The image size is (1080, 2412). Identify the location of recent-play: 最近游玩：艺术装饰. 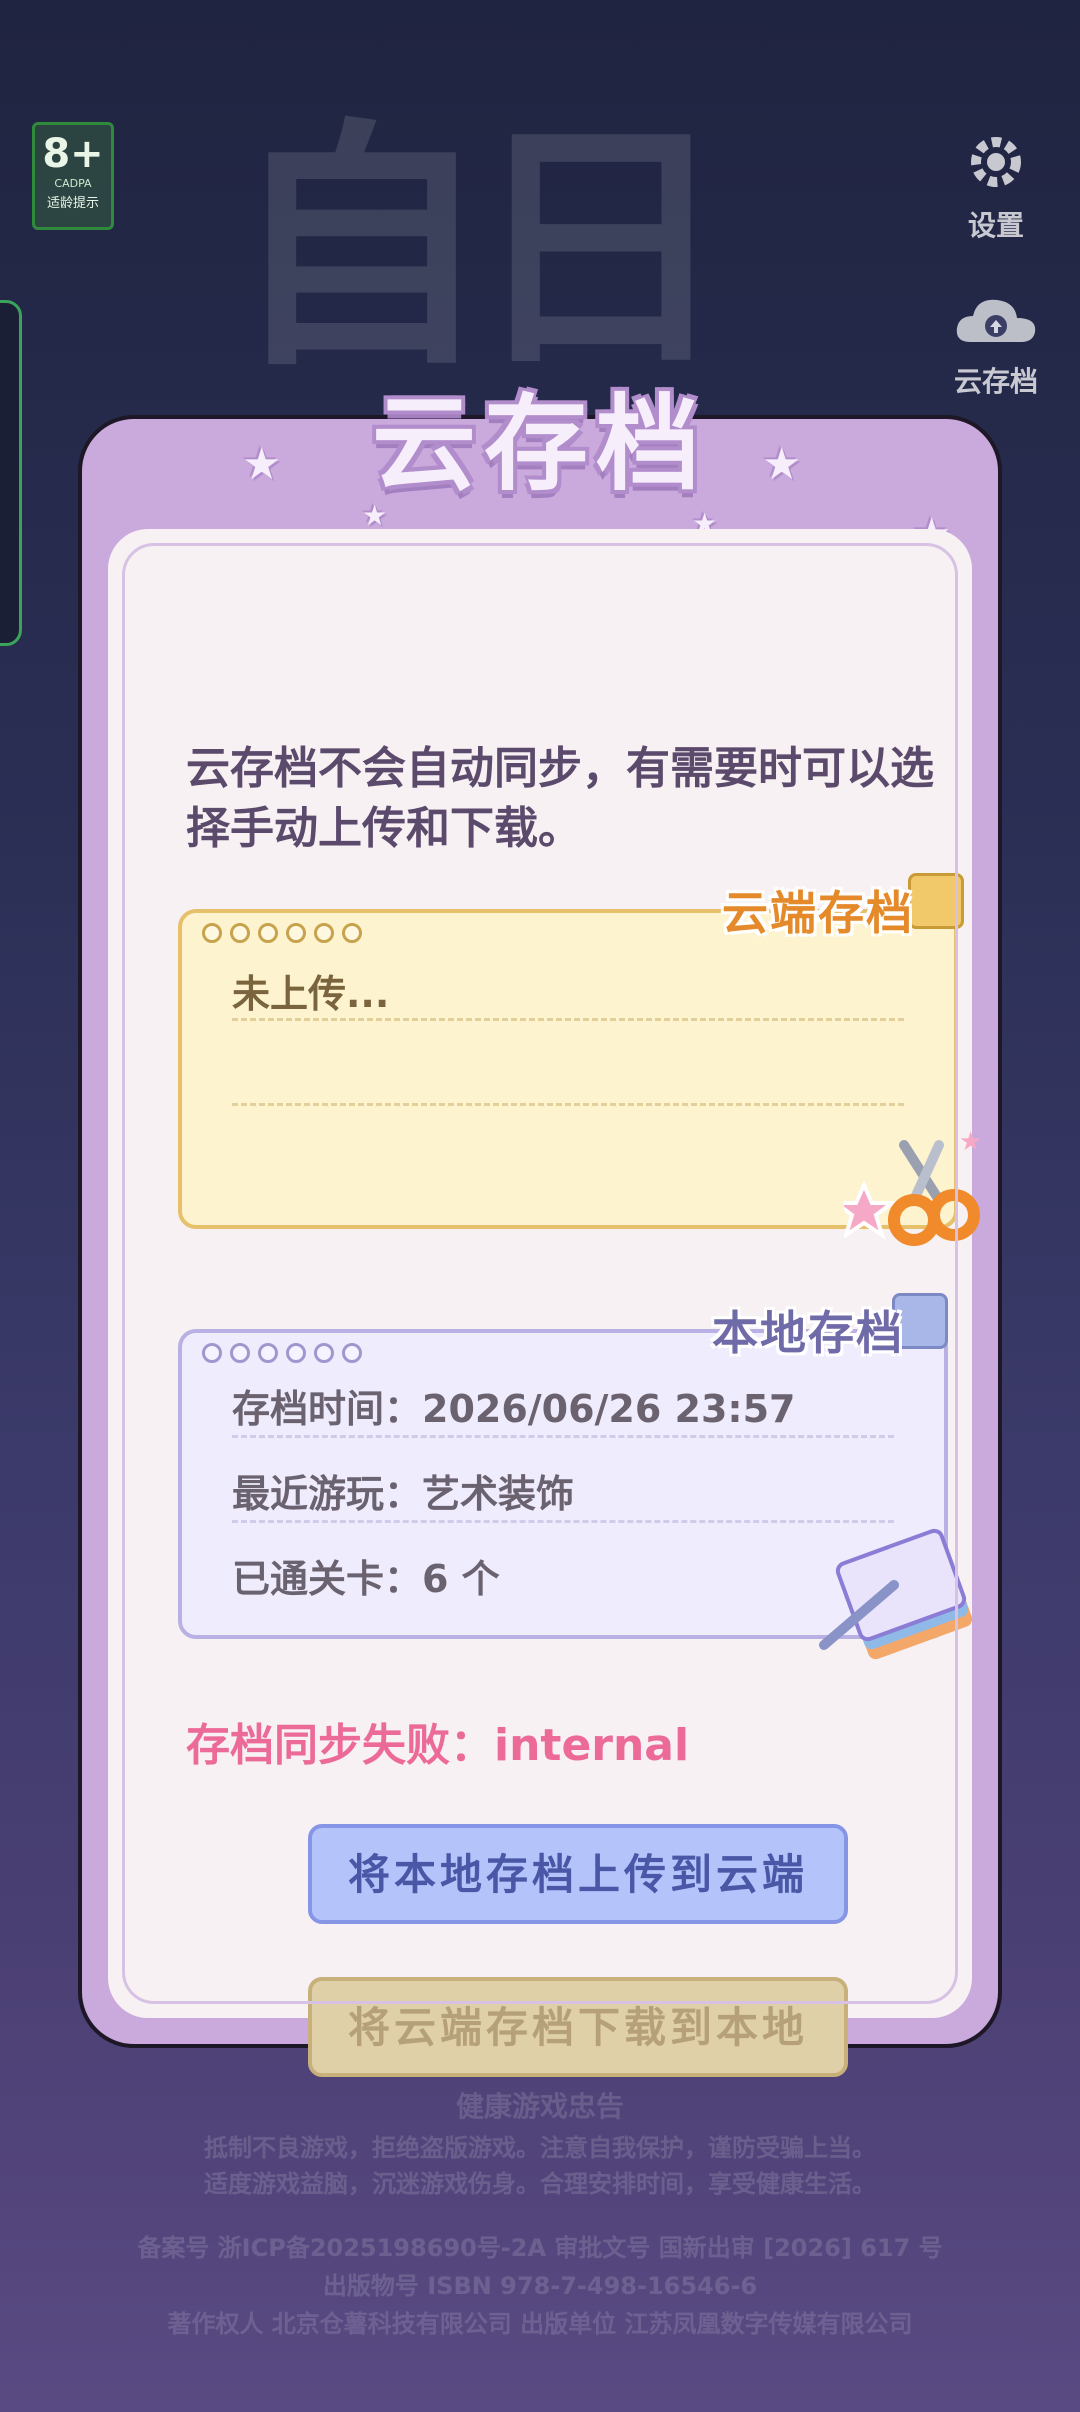
(403, 1494).